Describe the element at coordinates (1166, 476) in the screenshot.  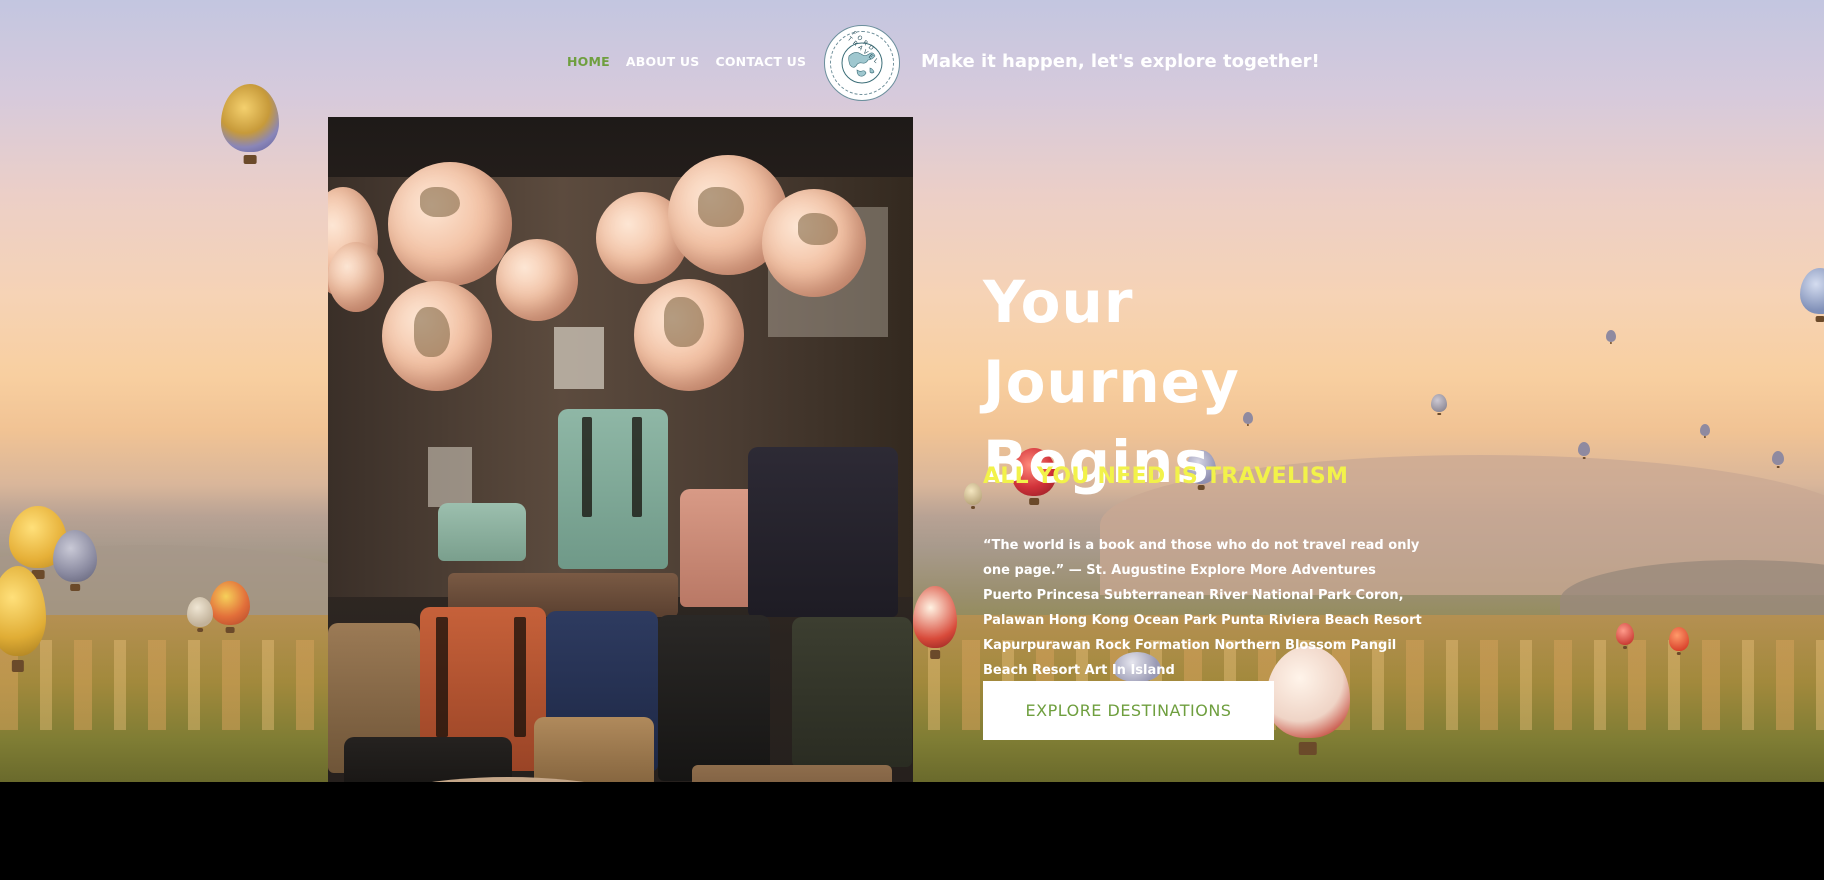
I see `hero-subtitle: ALL YOU NEED IS TRAVELISM` at that location.